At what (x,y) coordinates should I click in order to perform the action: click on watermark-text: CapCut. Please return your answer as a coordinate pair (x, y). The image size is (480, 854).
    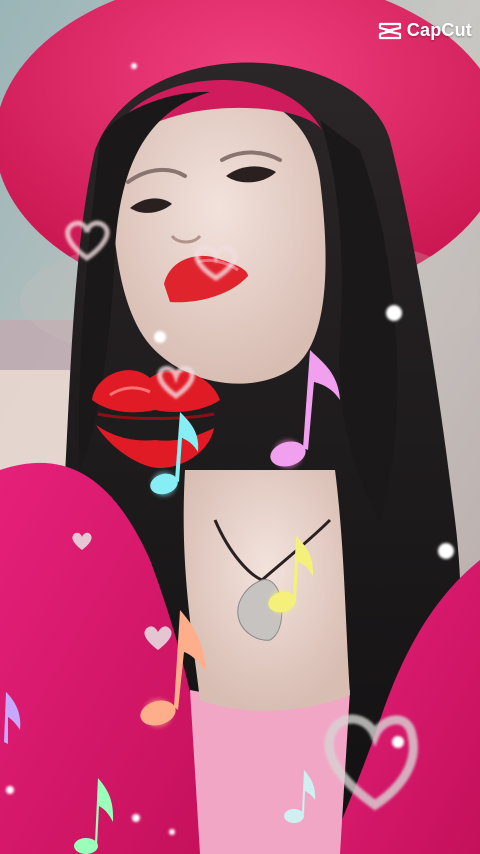
    Looking at the image, I should click on (439, 30).